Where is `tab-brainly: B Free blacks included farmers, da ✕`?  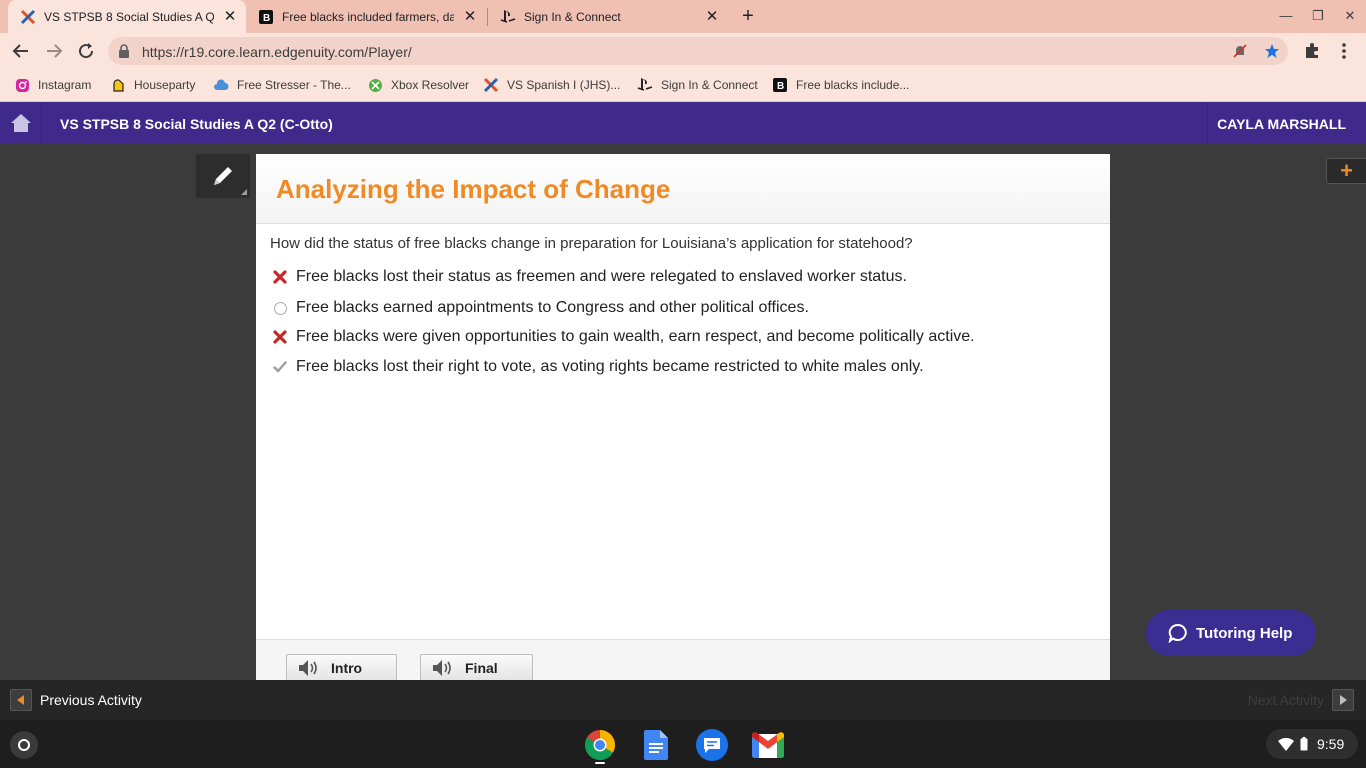 tab-brainly: B Free blacks included farmers, da ✕ is located at coordinates (366, 16).